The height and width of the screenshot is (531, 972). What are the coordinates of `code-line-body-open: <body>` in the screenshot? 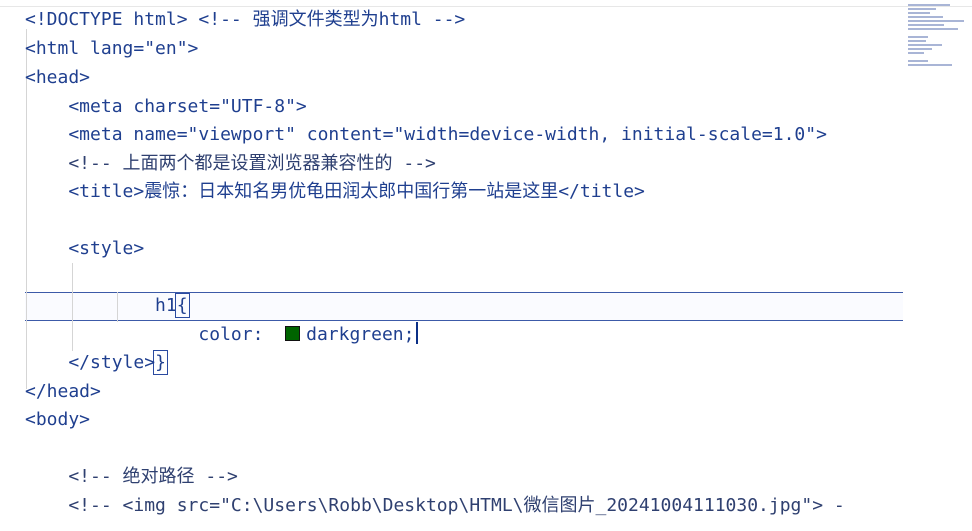 It's located at (58, 419).